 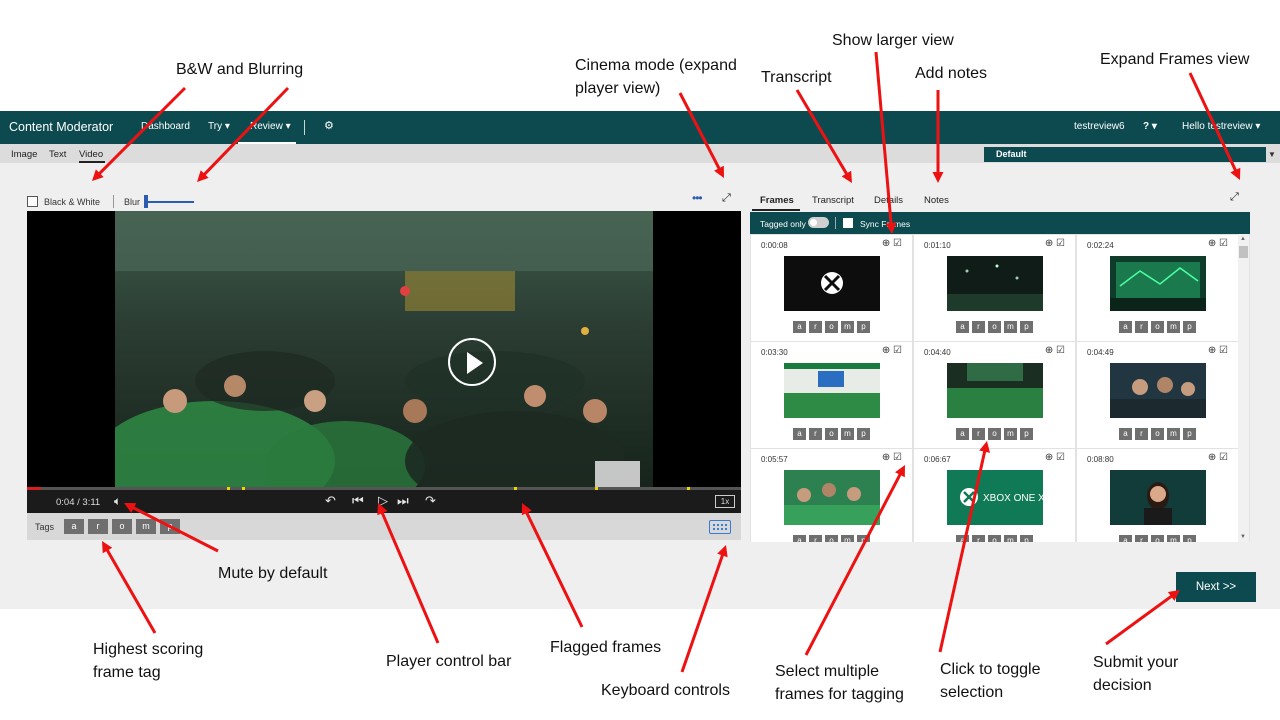 What do you see at coordinates (552, 565) in the screenshot?
I see `flagged-arrow` at bounding box center [552, 565].